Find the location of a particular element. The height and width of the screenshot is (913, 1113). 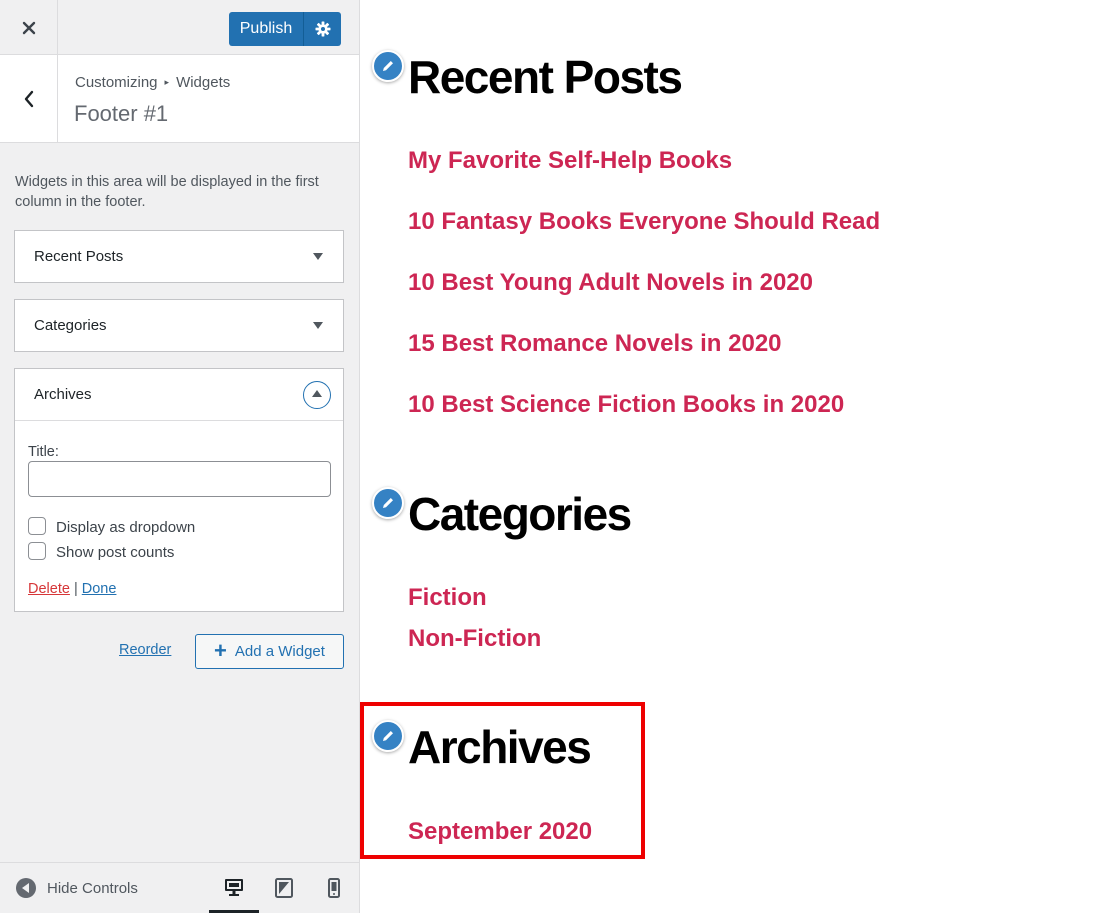

widget-header: Recent Posts is located at coordinates (179, 256).